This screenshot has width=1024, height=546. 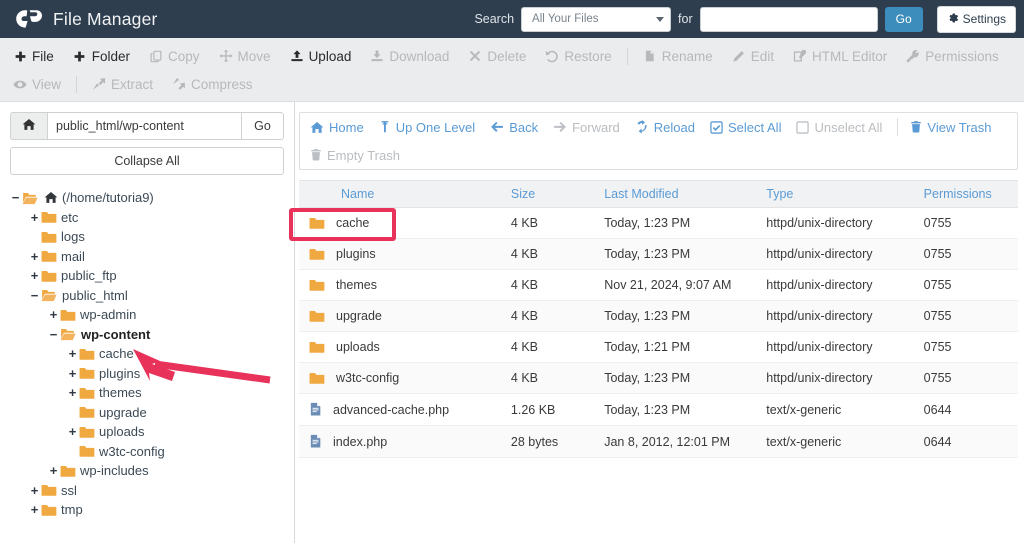 I want to click on sidebar-tree-item-logs: +logs, so click(x=147, y=237).